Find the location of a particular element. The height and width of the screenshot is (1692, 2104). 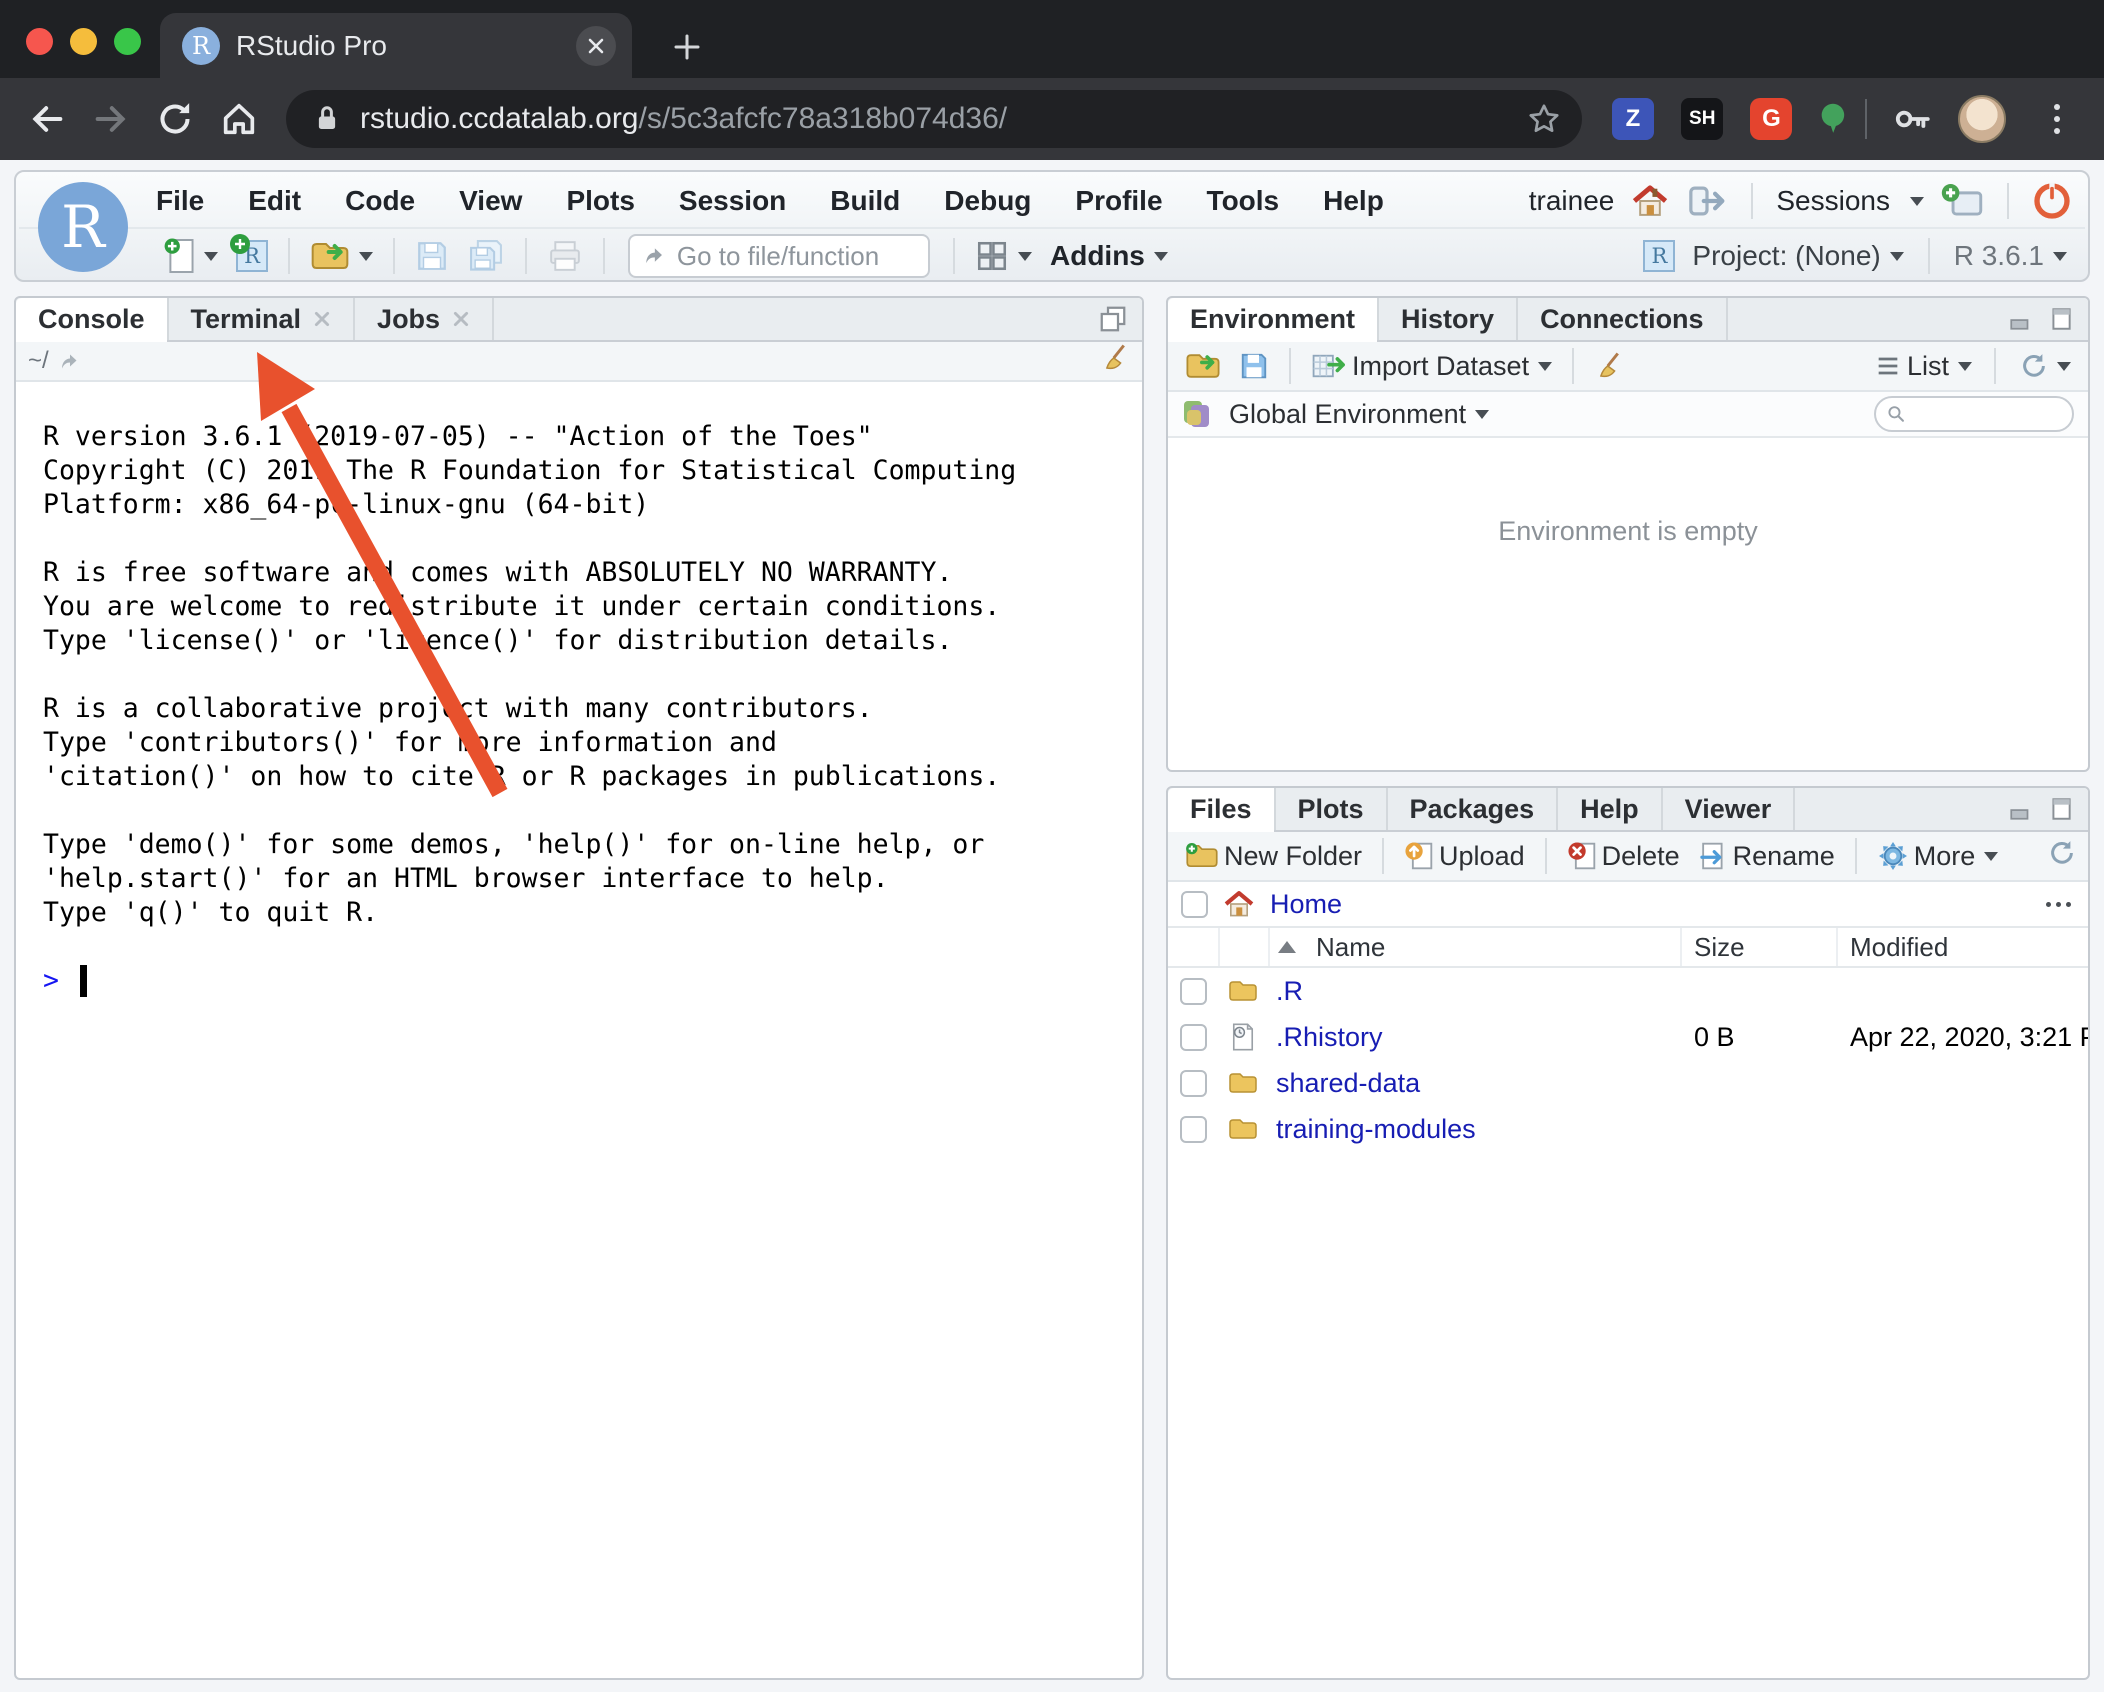

tab-plots: Plots is located at coordinates (1332, 809).